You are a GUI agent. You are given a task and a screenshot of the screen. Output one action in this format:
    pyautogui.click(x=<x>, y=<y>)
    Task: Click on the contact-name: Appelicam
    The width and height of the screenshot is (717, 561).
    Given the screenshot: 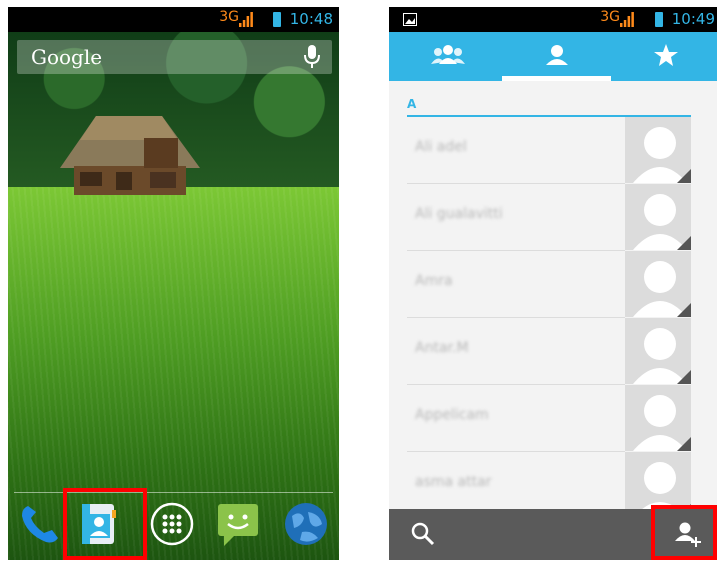 What is the action you would take?
    pyautogui.click(x=452, y=415)
    